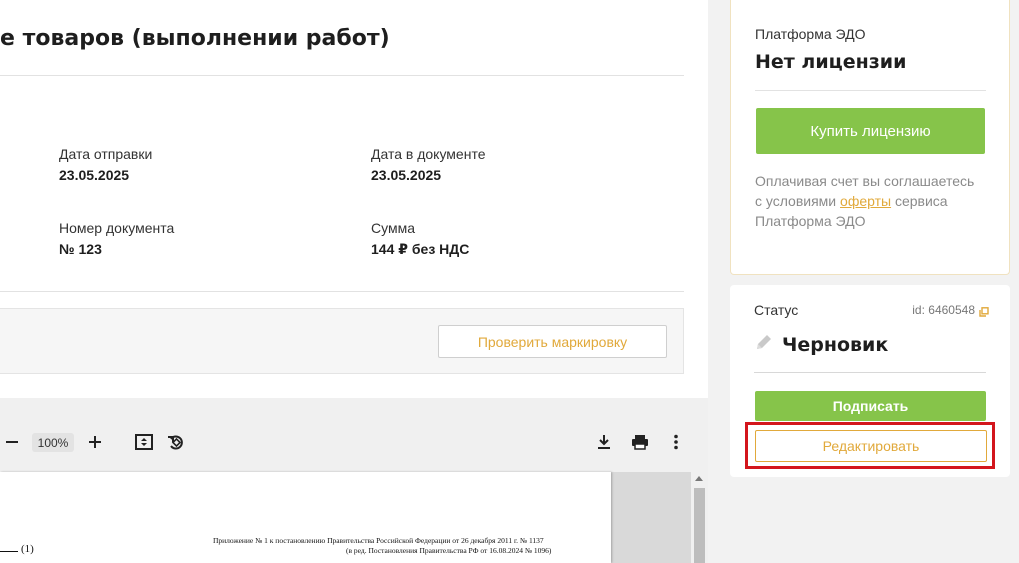 This screenshot has height=563, width=1019. Describe the element at coordinates (950, 310) in the screenshot. I see `document-id: id: 6460548` at that location.